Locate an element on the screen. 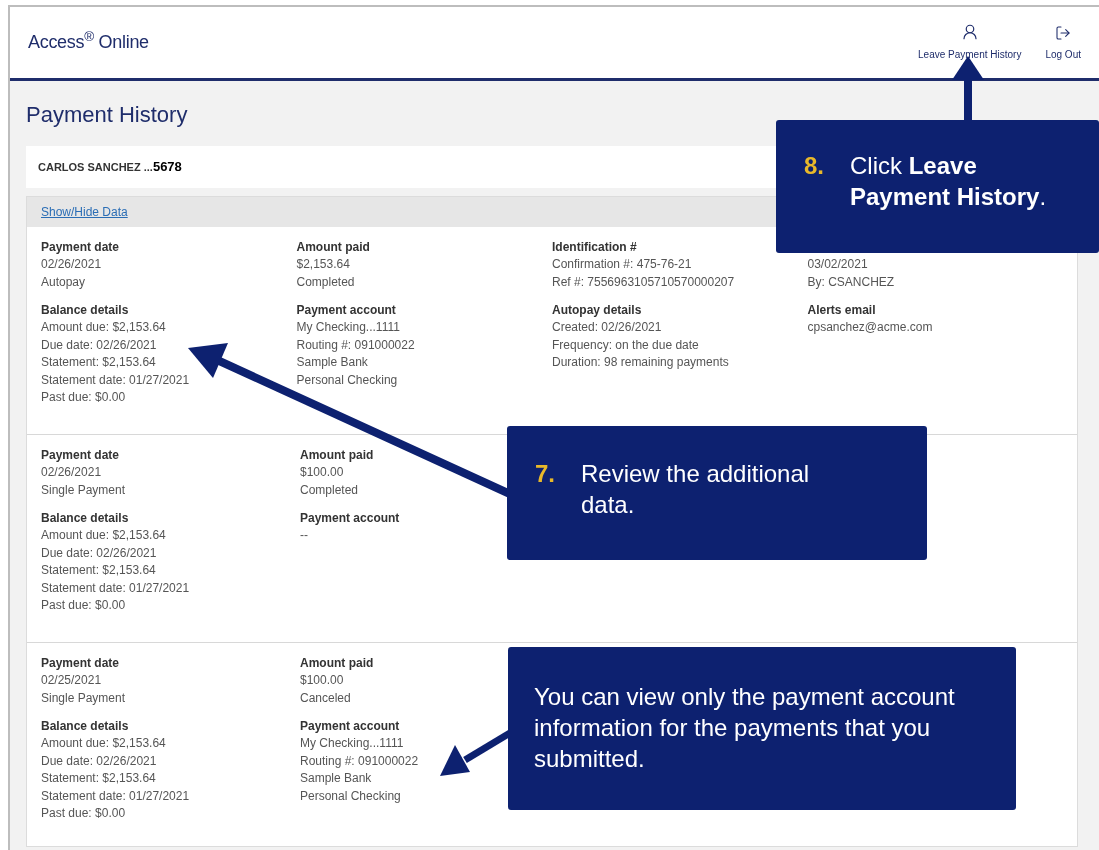  callout-box: You can view only the payment account information for the payments that you submitted. is located at coordinates (762, 728).